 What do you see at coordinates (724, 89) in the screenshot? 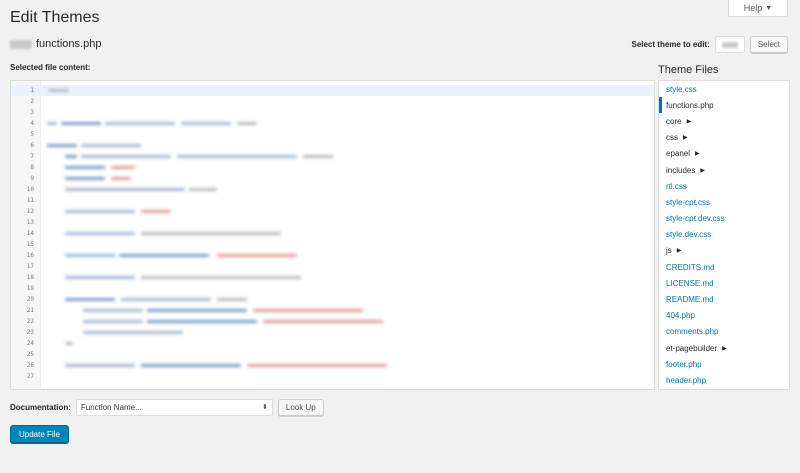
I see `theme-file-item: style.css` at bounding box center [724, 89].